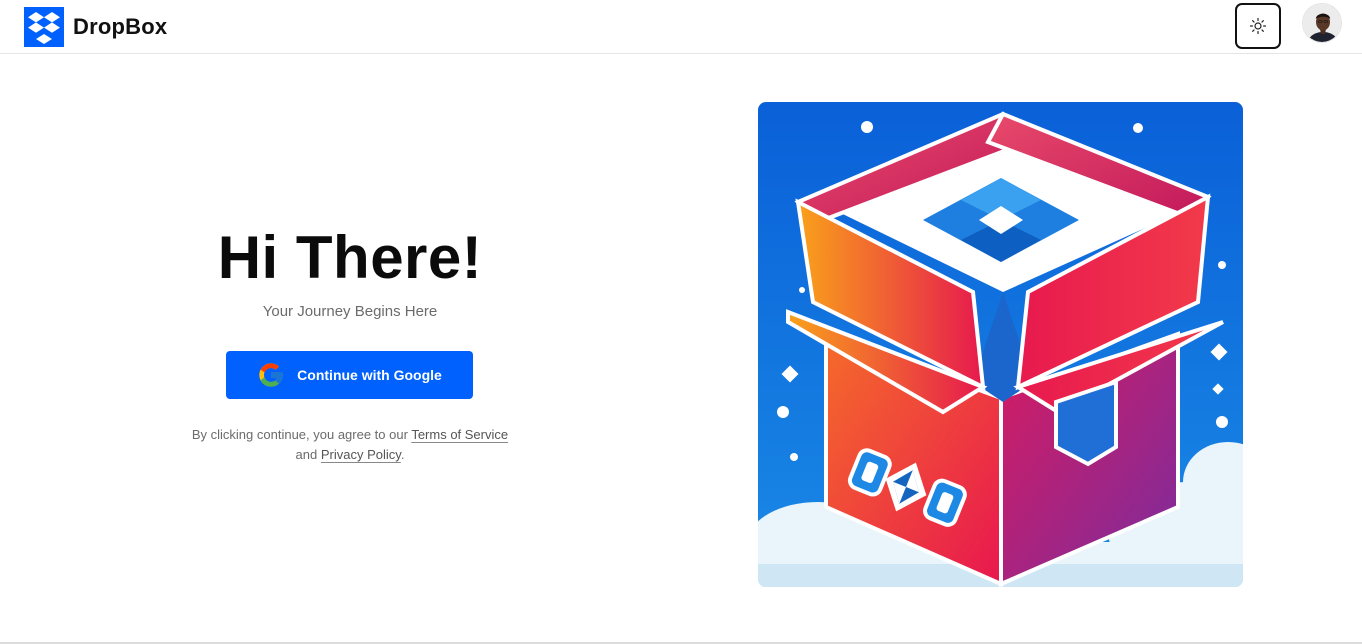 This screenshot has width=1362, height=644. What do you see at coordinates (350, 311) in the screenshot?
I see `page-subtitle: Your Journey Begins Here` at bounding box center [350, 311].